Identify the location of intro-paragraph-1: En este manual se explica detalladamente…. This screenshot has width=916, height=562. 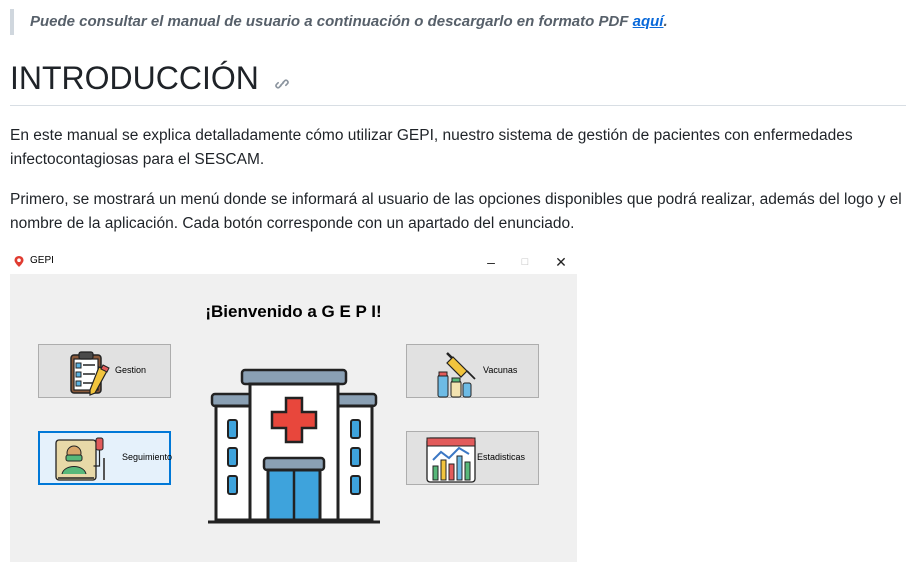
(431, 147).